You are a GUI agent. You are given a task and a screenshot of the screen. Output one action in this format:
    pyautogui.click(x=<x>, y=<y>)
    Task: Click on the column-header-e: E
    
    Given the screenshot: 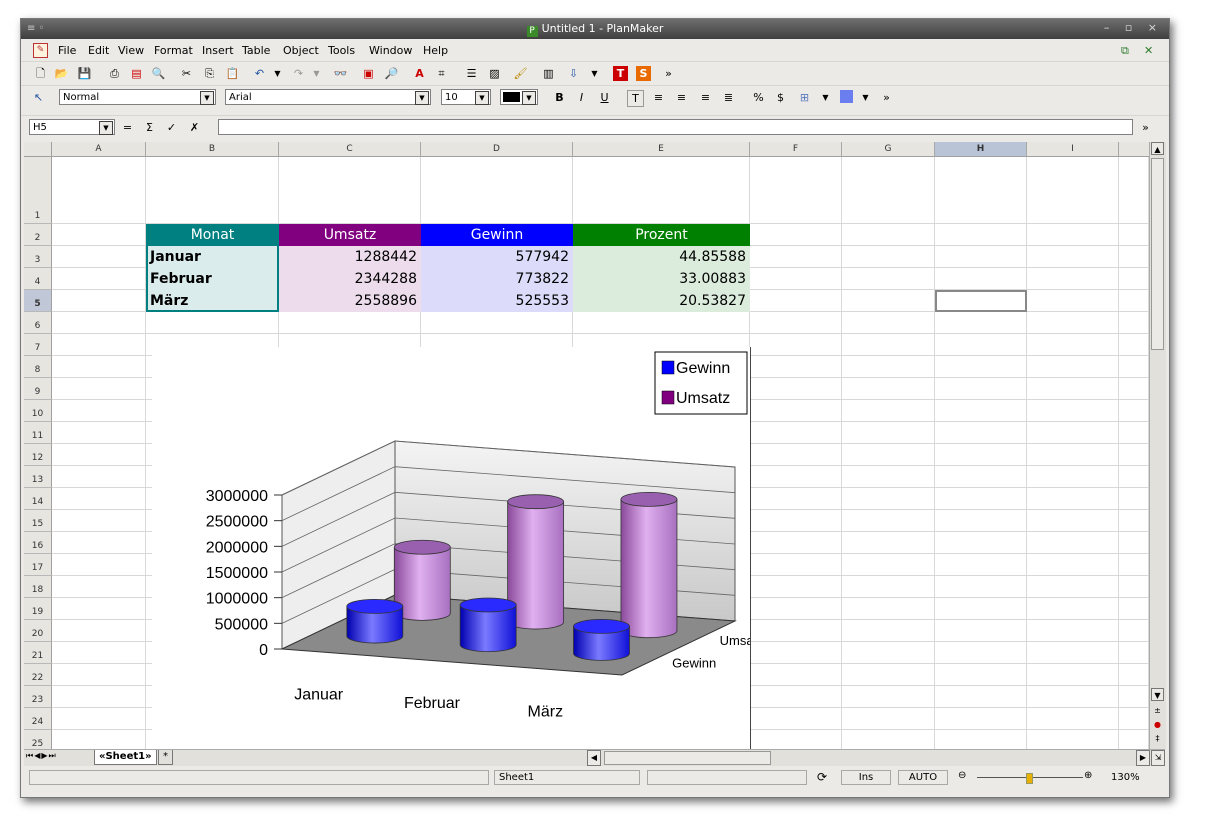 What is the action you would take?
    pyautogui.click(x=661, y=149)
    